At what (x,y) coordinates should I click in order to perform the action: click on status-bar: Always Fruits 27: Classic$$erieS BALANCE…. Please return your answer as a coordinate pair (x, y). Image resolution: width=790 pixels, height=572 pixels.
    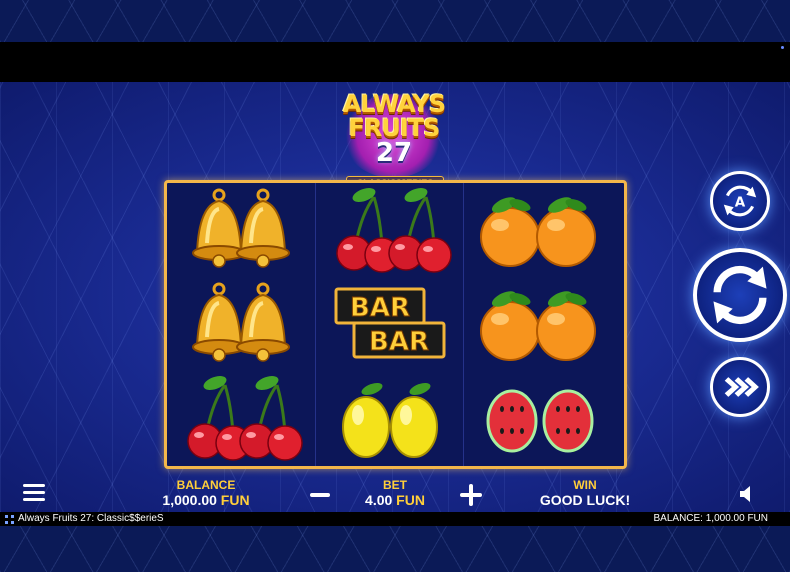
    Looking at the image, I should click on (395, 519).